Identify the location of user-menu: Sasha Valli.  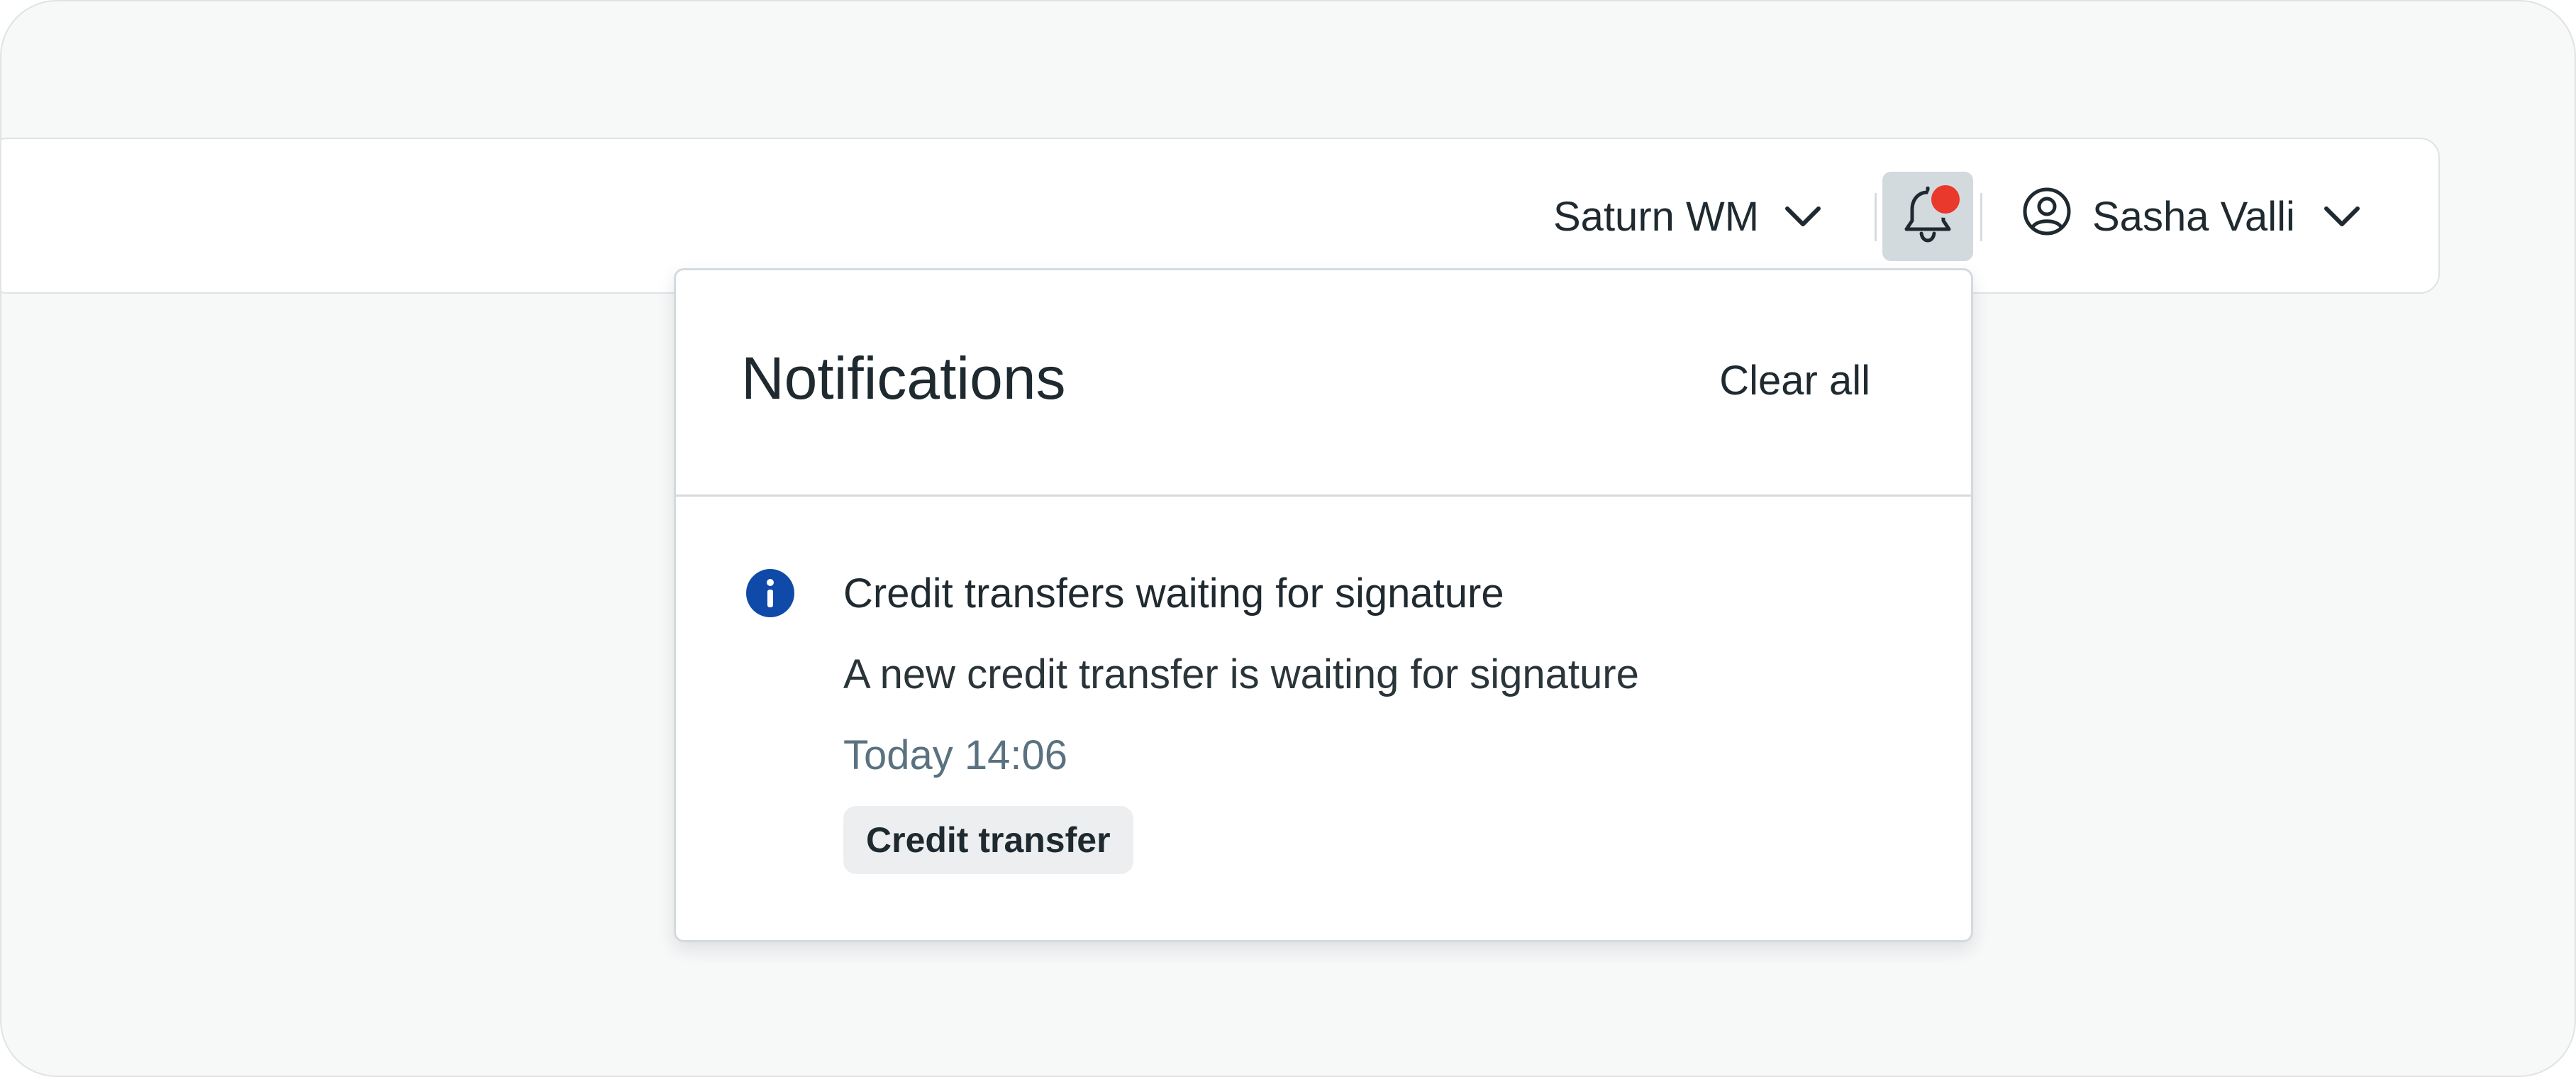
(2190, 216).